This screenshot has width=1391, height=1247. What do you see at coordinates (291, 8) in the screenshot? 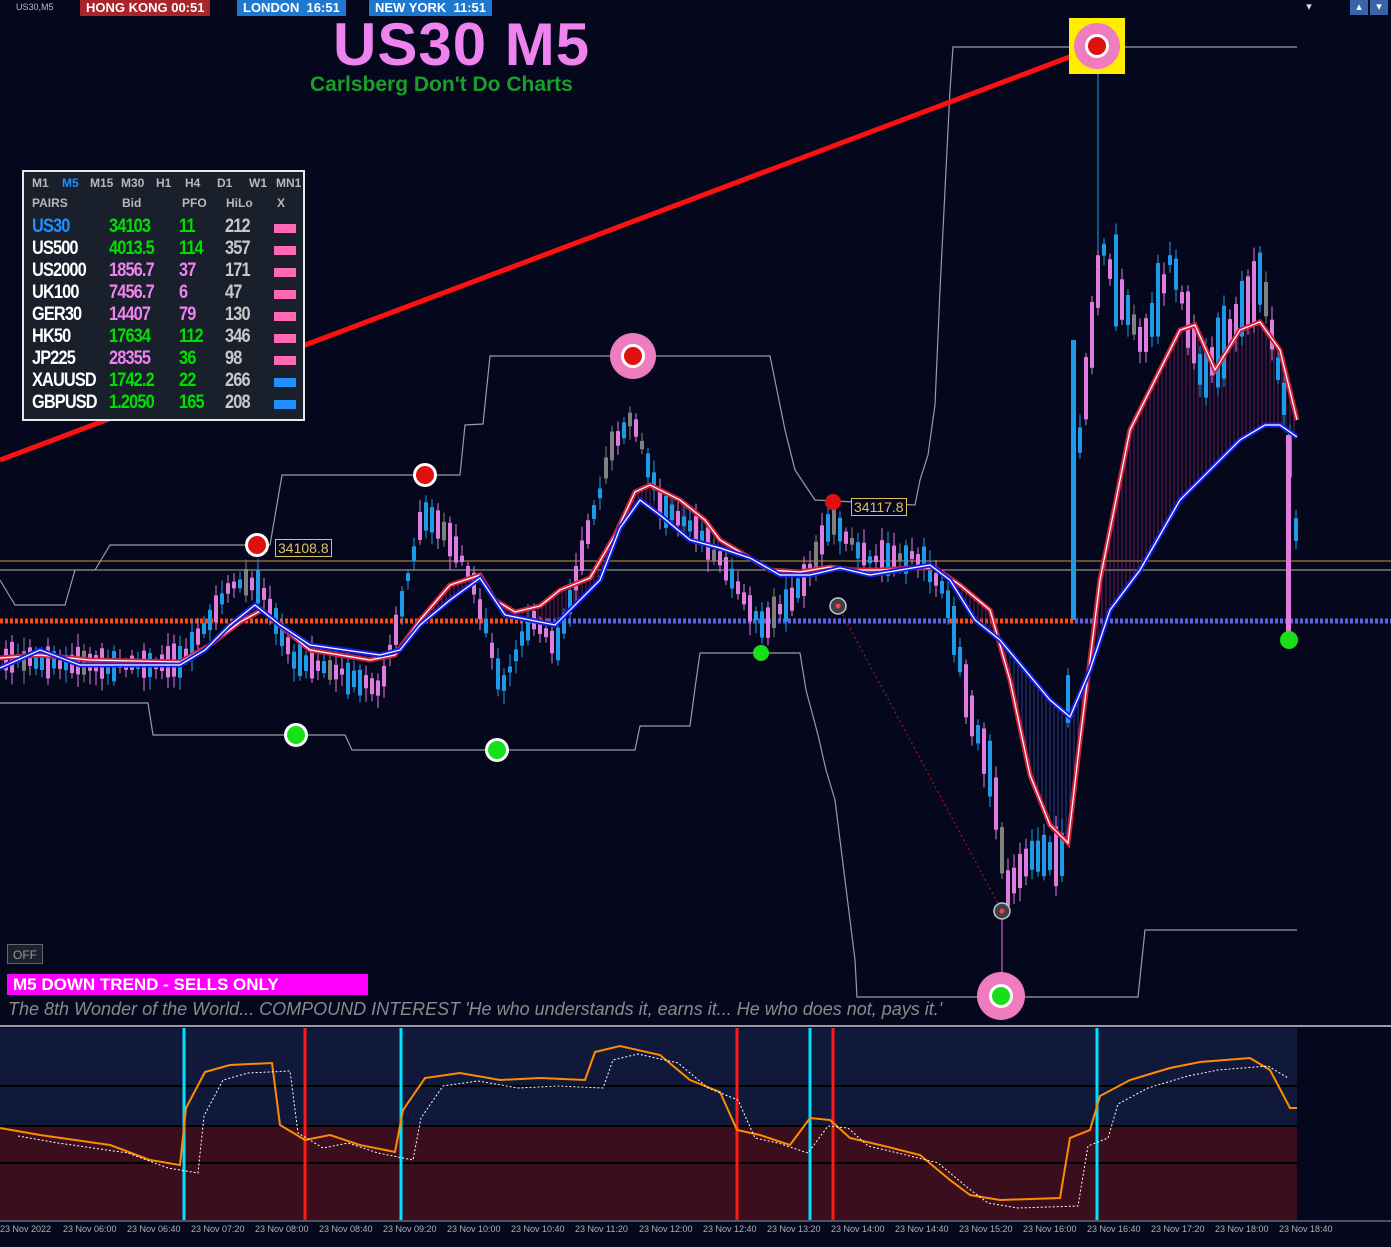
I see `clock-london: LONDON 16:51` at bounding box center [291, 8].